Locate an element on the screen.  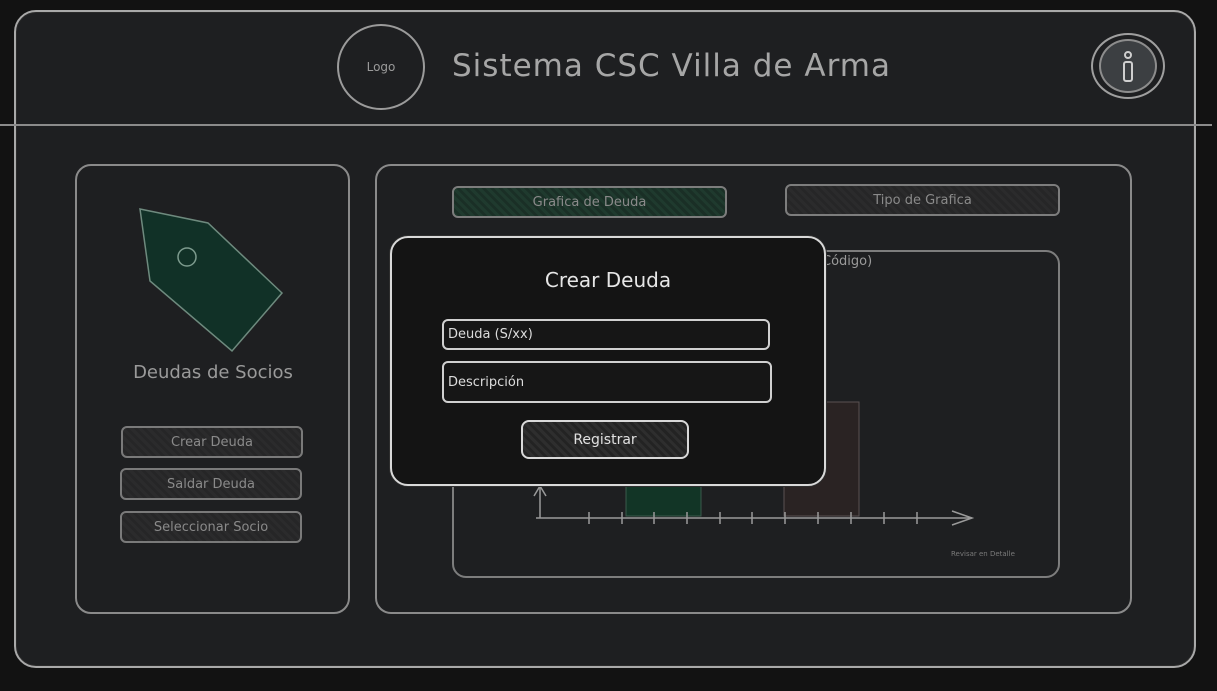
tab-chart-type: Tipo de Grafica is located at coordinates (922, 200).